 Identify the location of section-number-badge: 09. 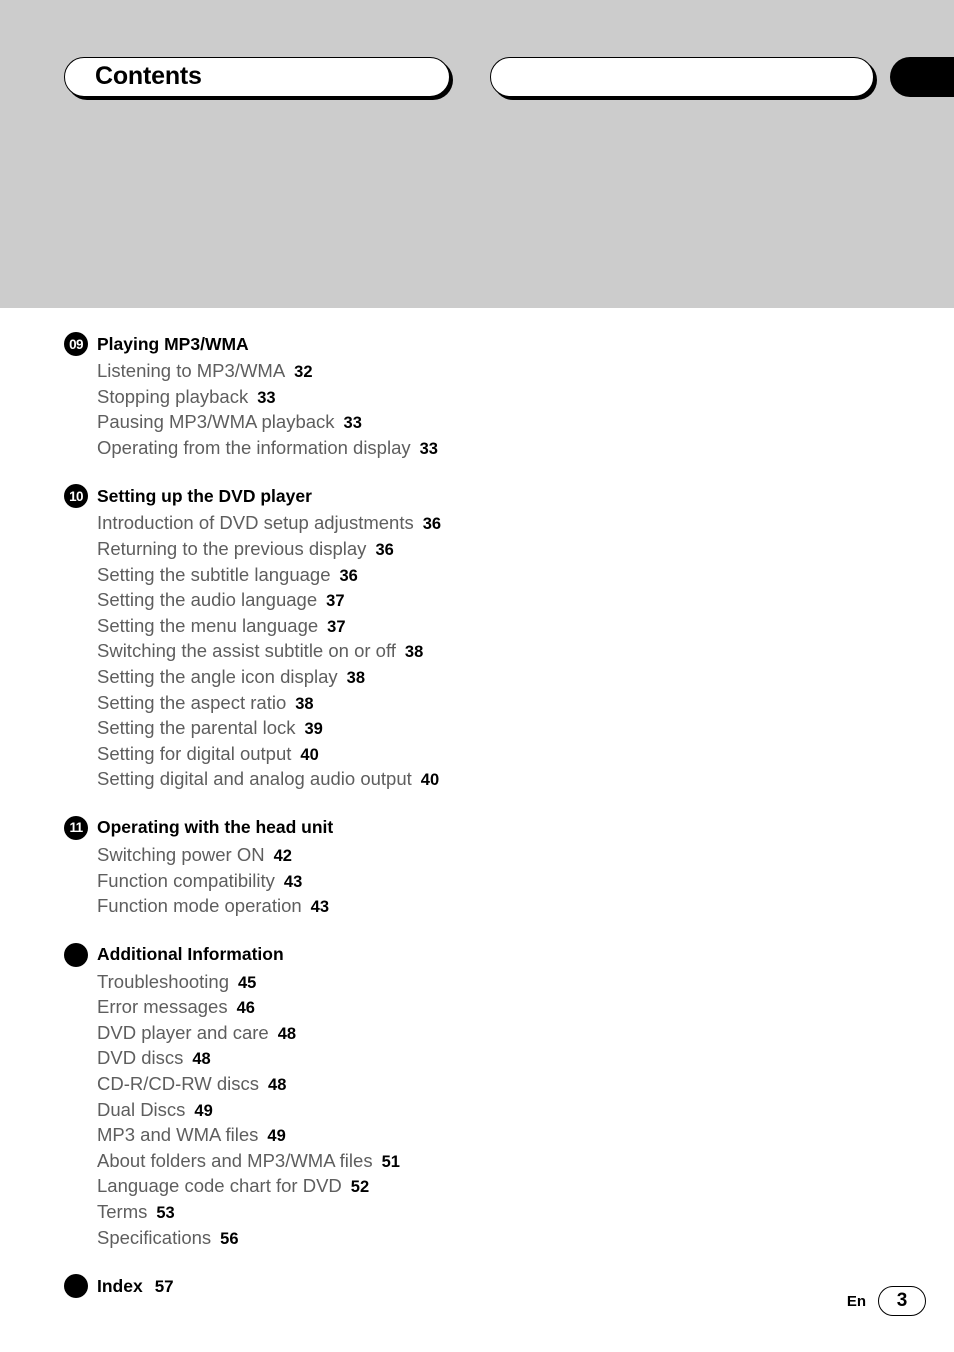
(76, 344).